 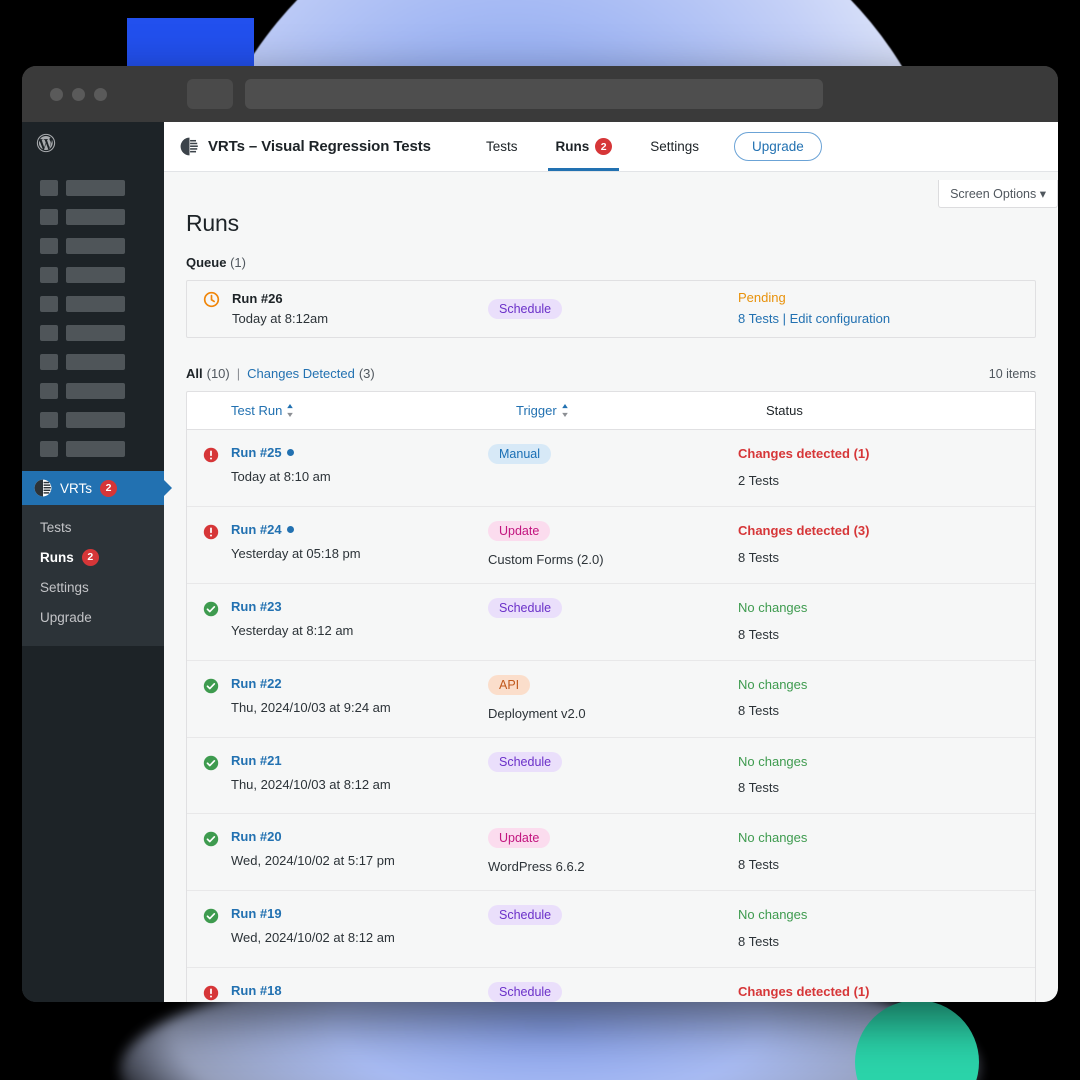 I want to click on column-header-test-run: Test Run, so click(x=373, y=410).